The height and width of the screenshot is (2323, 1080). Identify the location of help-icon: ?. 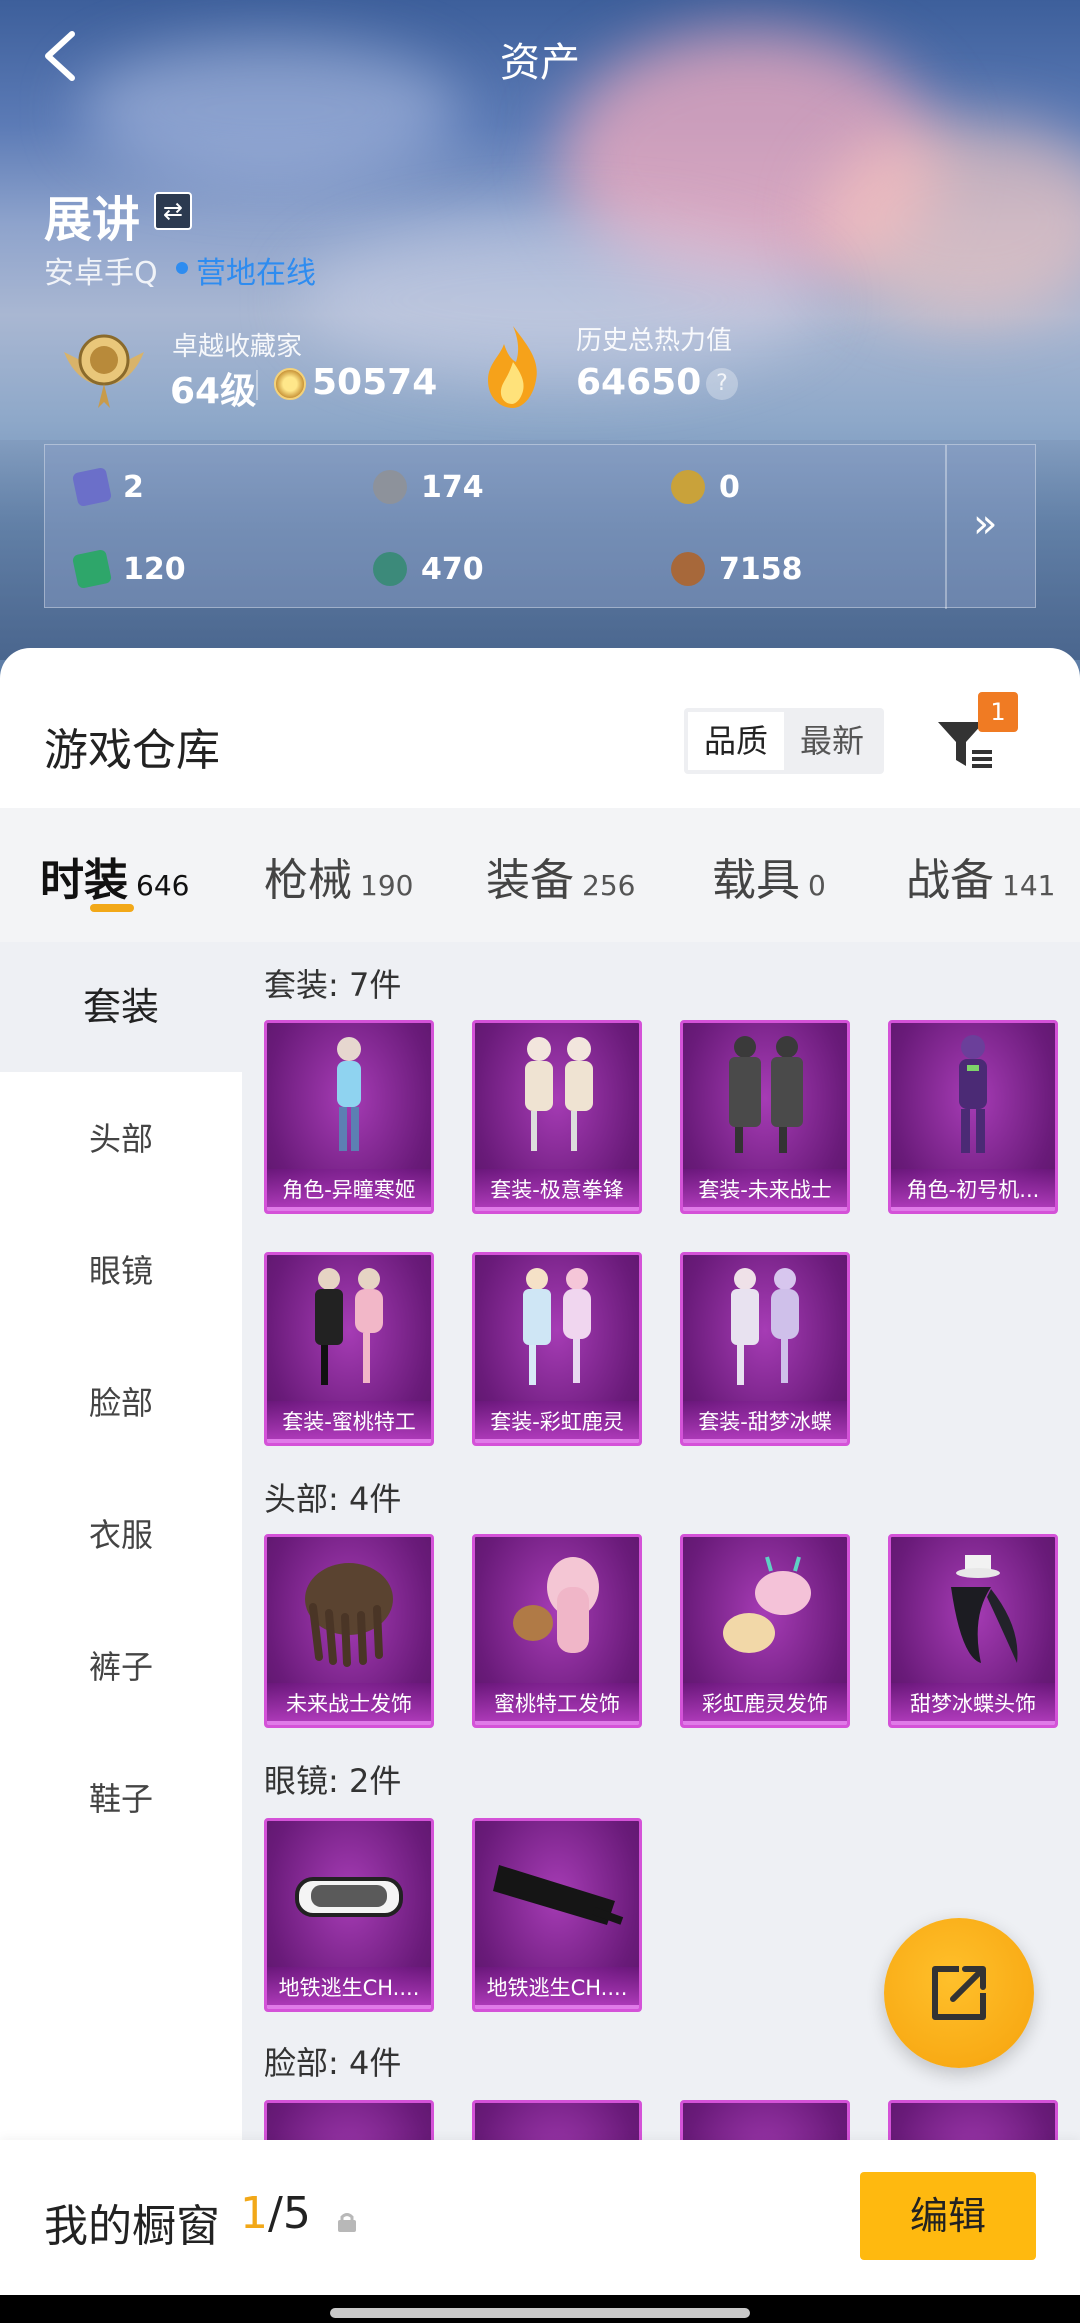
(722, 384).